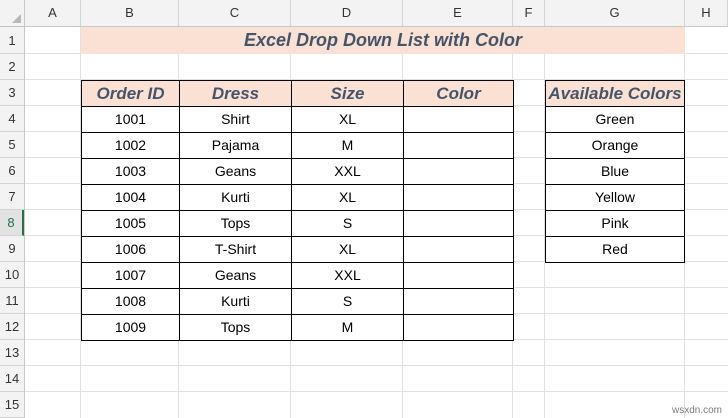 Image resolution: width=728 pixels, height=418 pixels. I want to click on cell-available-color: Orange, so click(615, 145).